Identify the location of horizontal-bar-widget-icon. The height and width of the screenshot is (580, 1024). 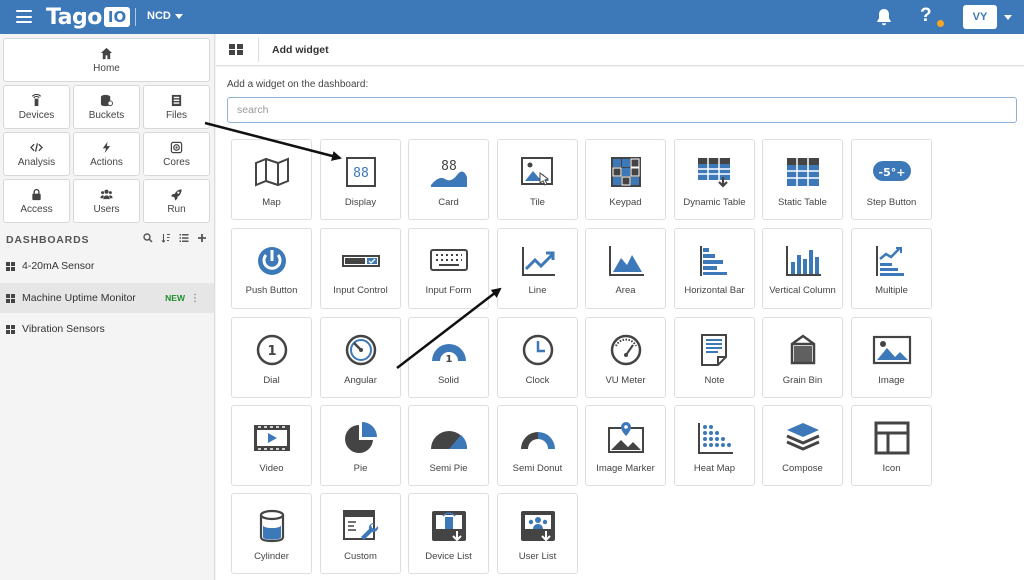
(714, 261).